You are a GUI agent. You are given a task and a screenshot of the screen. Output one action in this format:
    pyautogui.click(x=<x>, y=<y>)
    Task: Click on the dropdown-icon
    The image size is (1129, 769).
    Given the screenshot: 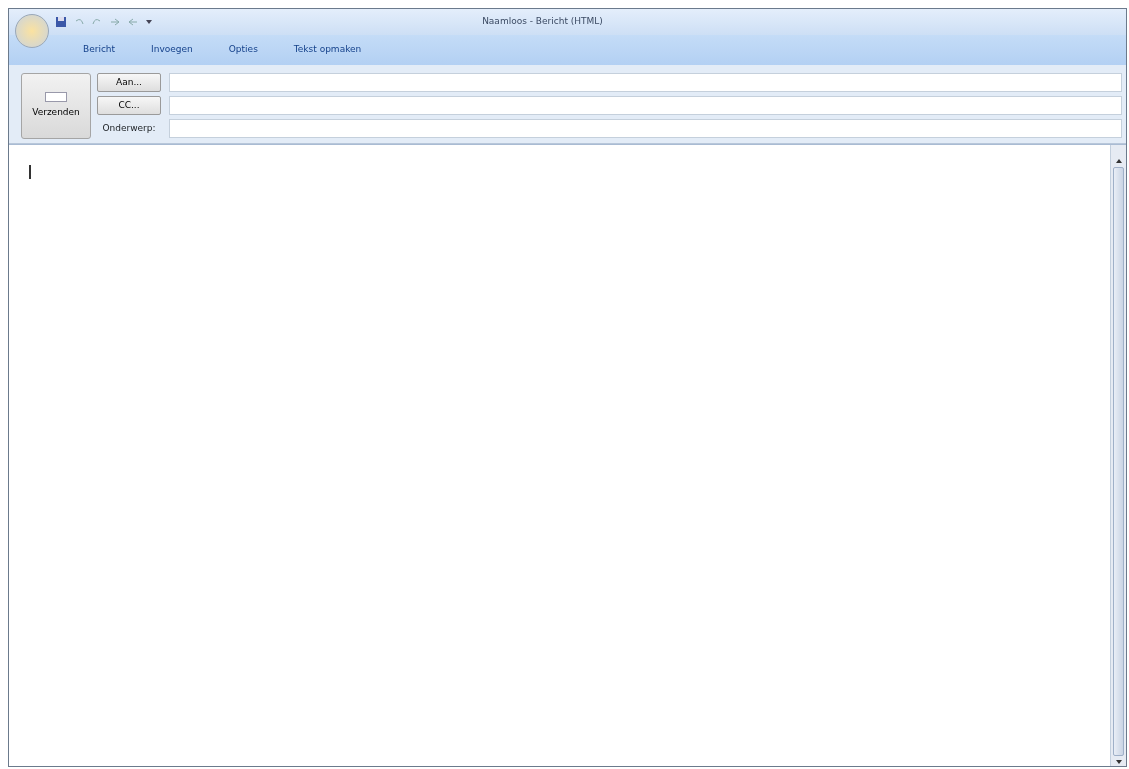 What is the action you would take?
    pyautogui.click(x=149, y=22)
    